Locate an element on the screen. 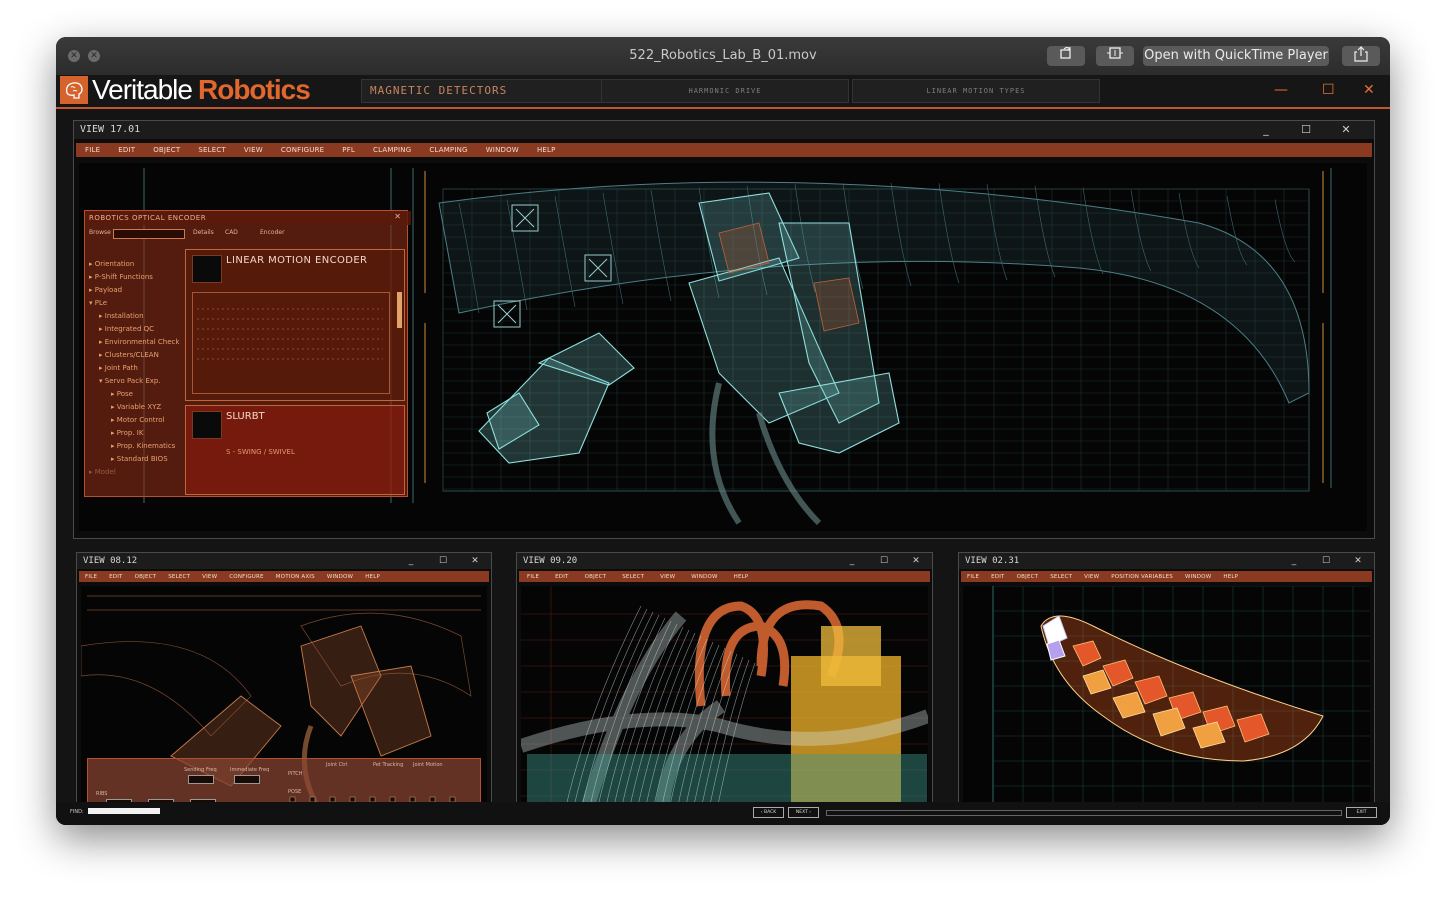 This screenshot has width=1446, height=899. immediate-freq-input is located at coordinates (247, 779).